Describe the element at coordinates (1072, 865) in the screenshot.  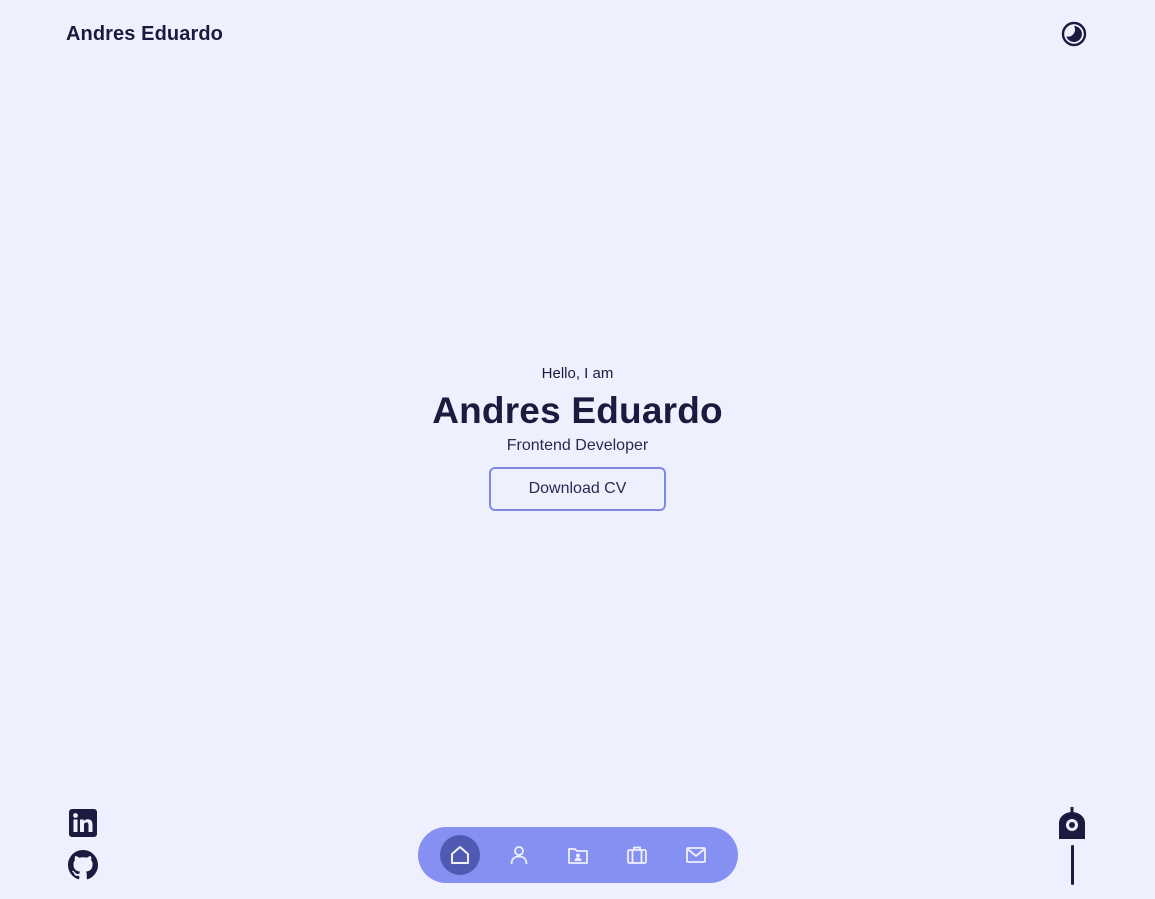
I see `scroll-line` at that location.